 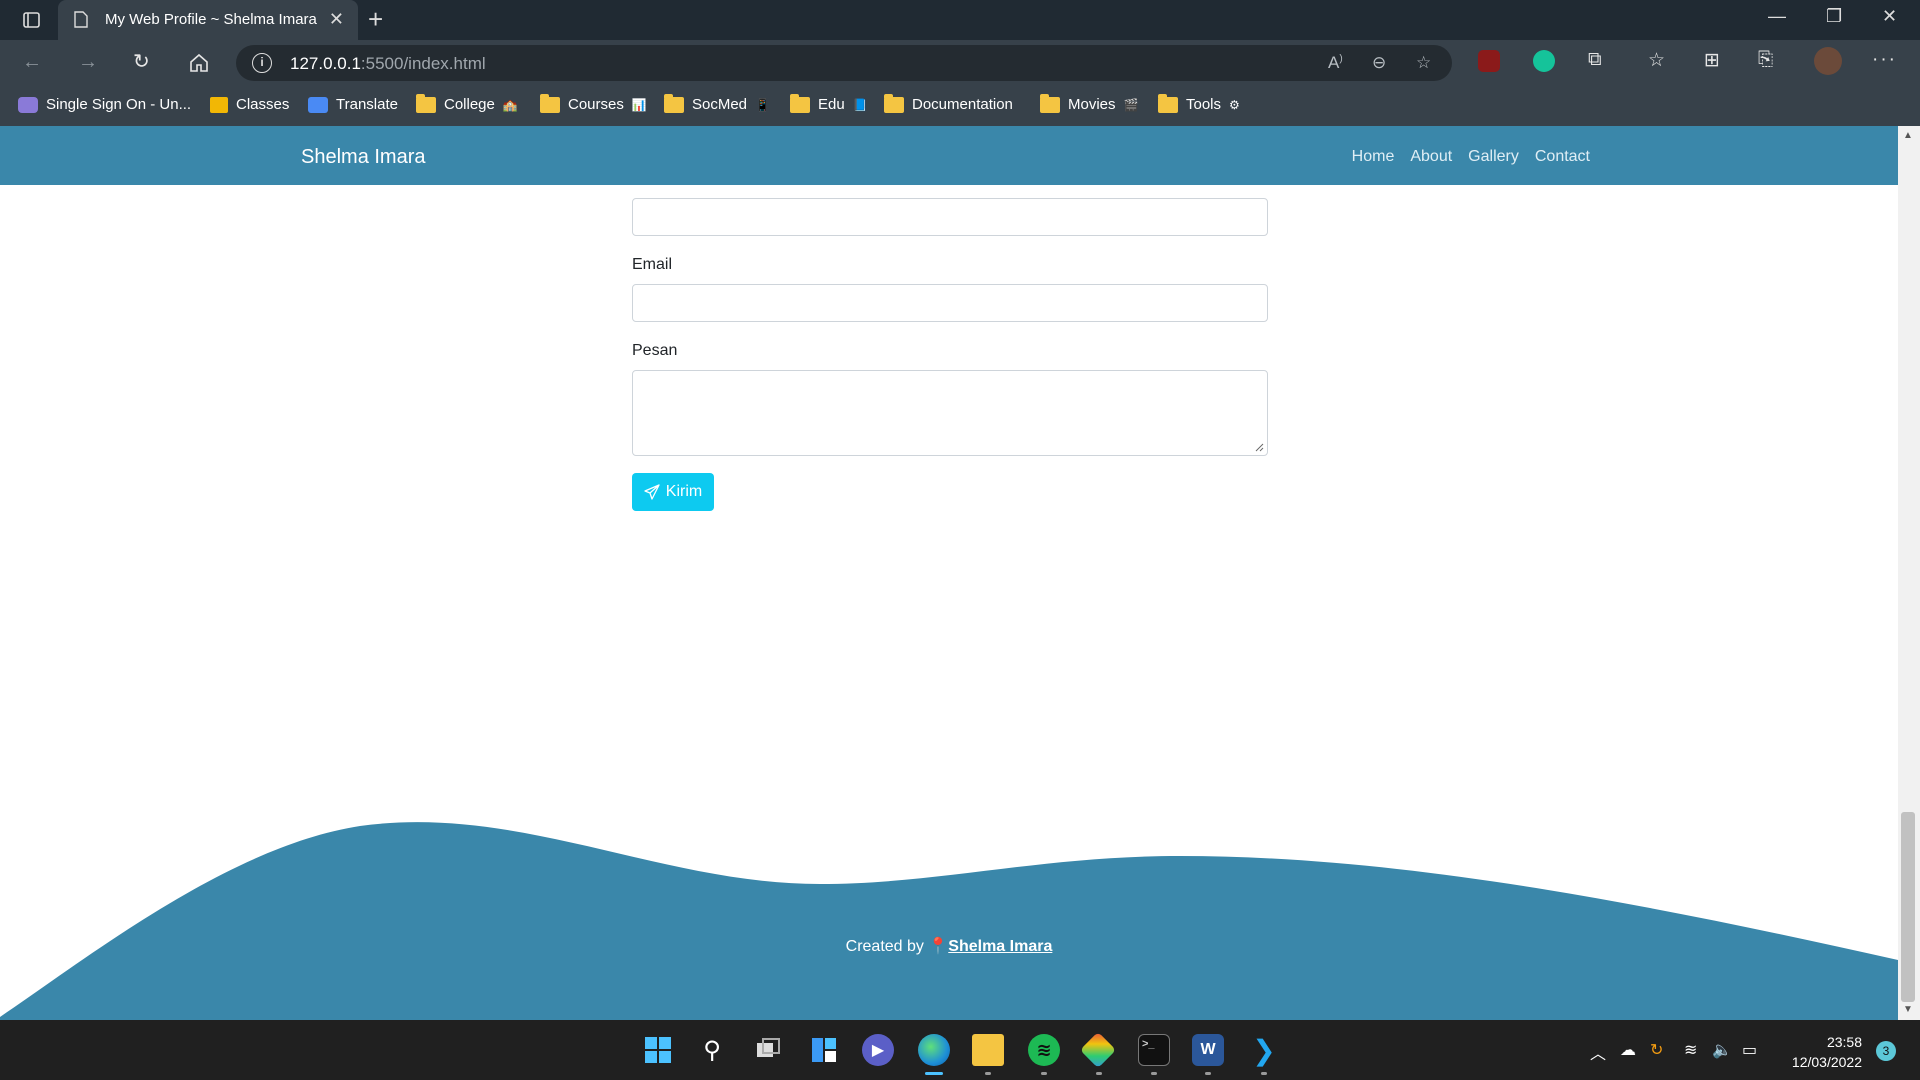 I want to click on close-tab-icon: ✕, so click(x=336, y=19).